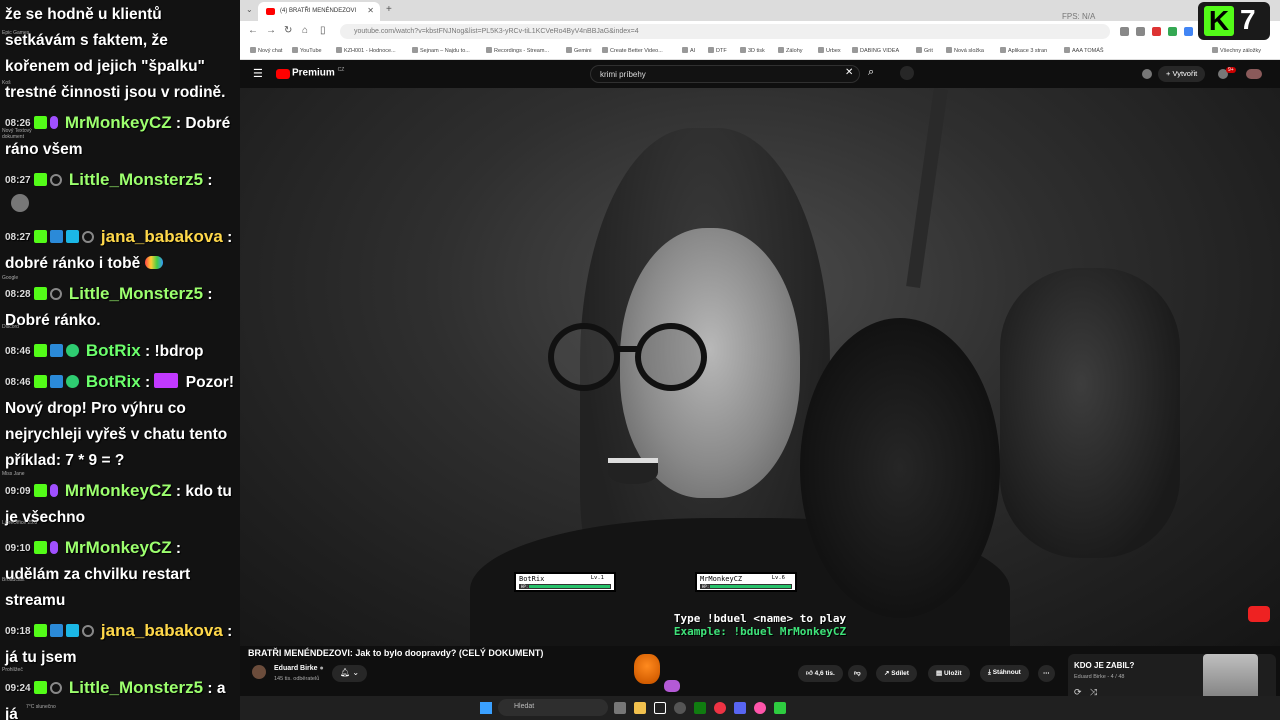  I want to click on chat-time: 09:09, so click(18, 491).